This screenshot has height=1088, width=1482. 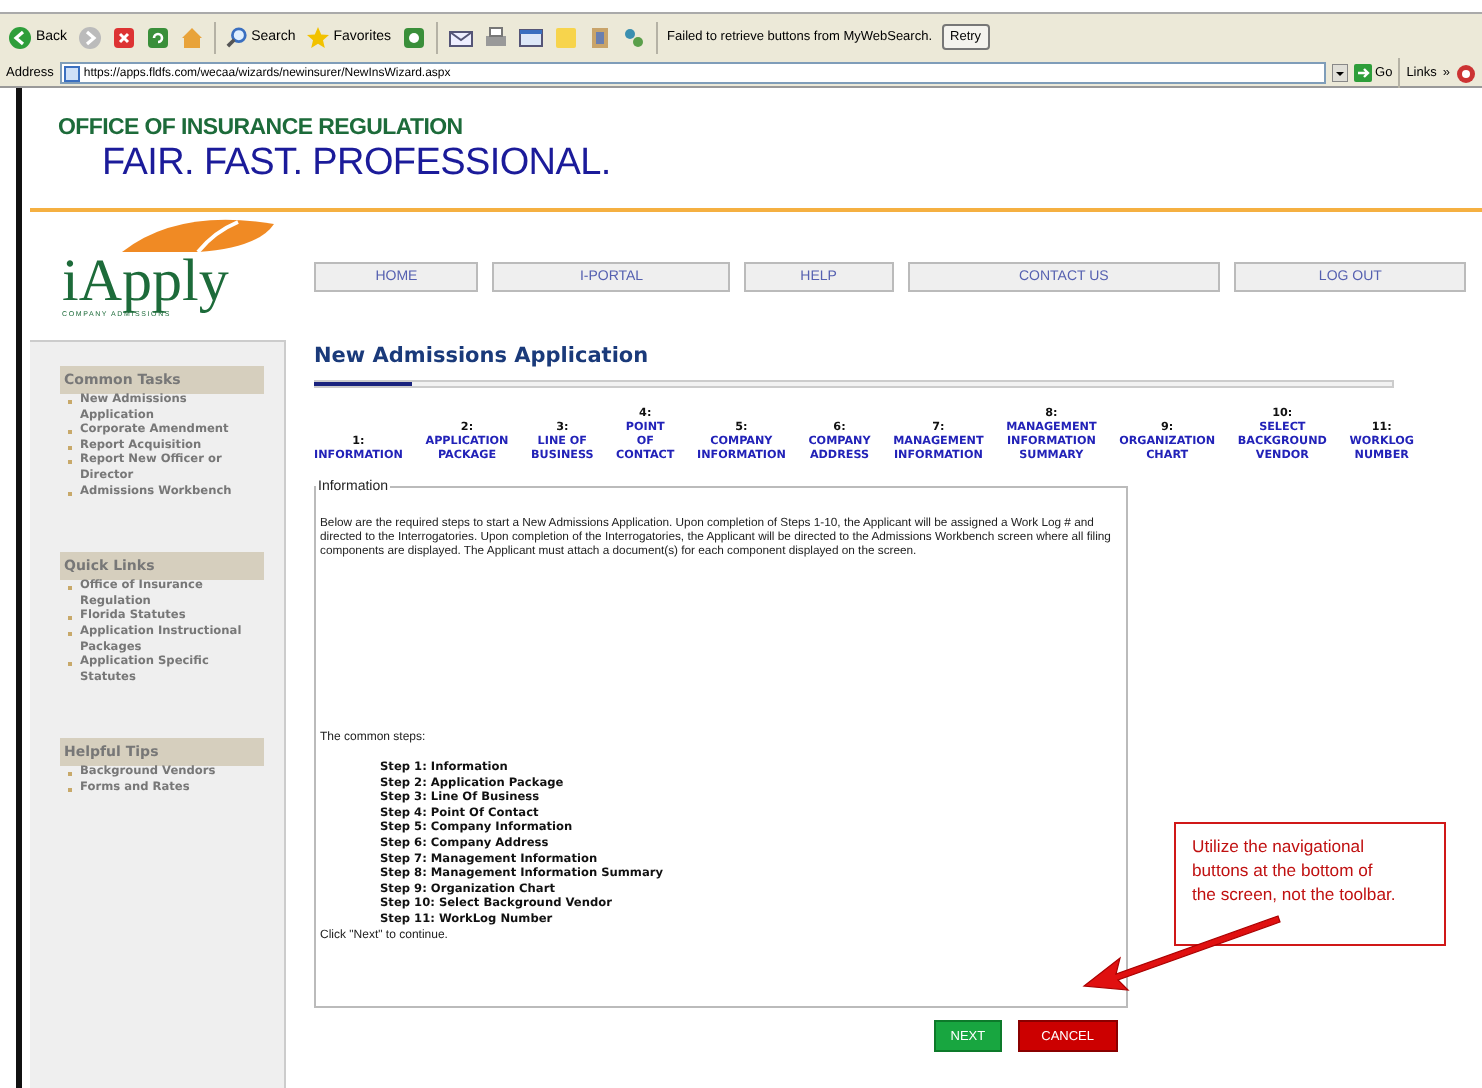 What do you see at coordinates (495, 37) in the screenshot?
I see `print-icon` at bounding box center [495, 37].